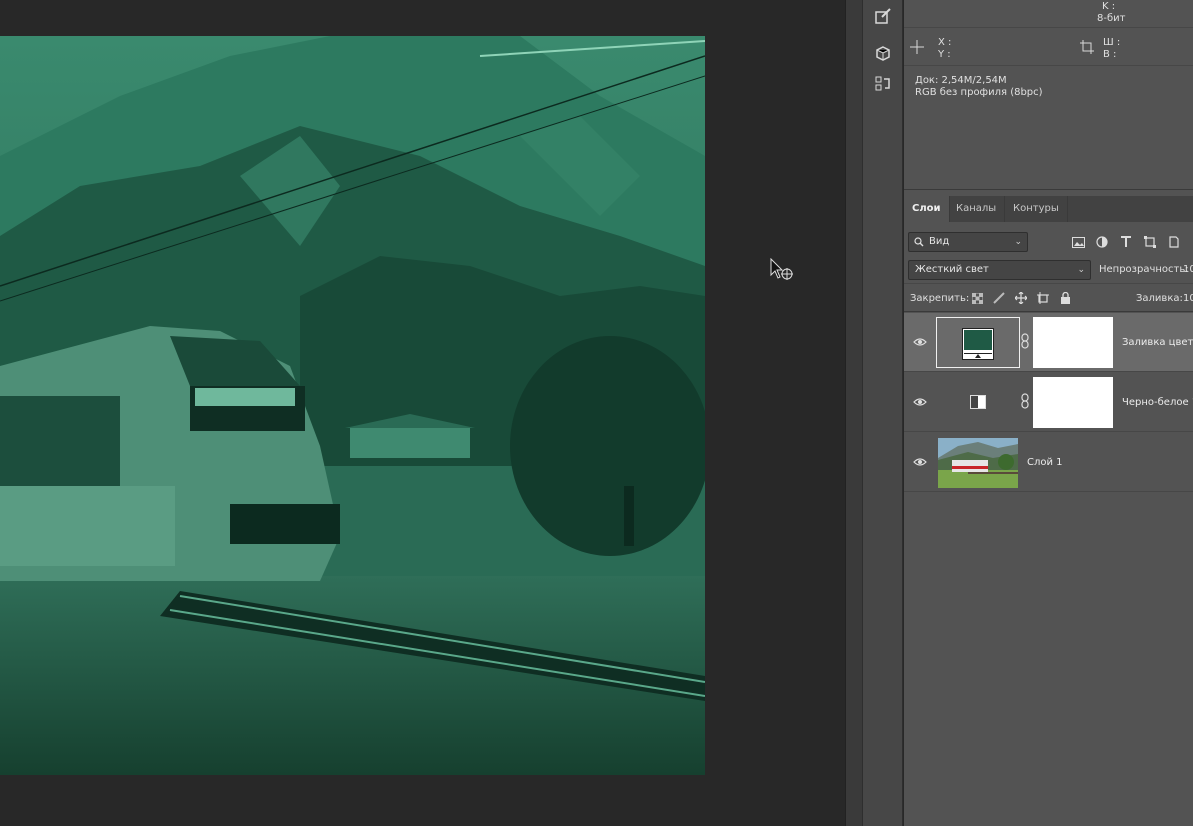  What do you see at coordinates (979, 92) in the screenshot?
I see `color-profile: RGB без профиля (8bpc)` at bounding box center [979, 92].